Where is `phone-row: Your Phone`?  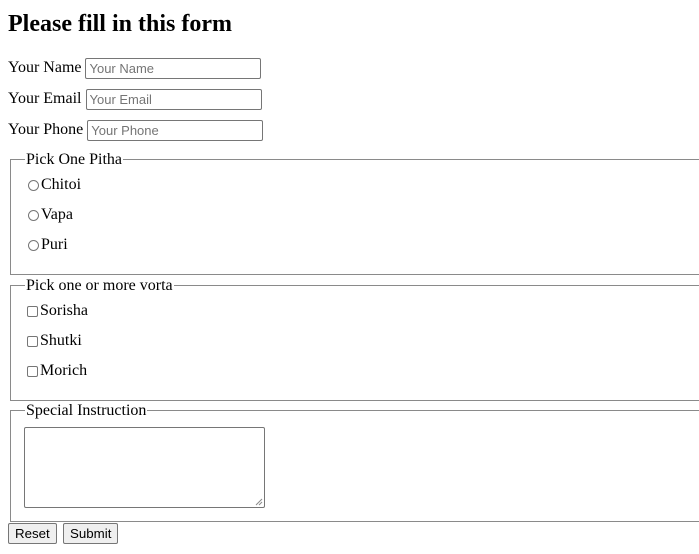 phone-row: Your Phone is located at coordinates (136, 130).